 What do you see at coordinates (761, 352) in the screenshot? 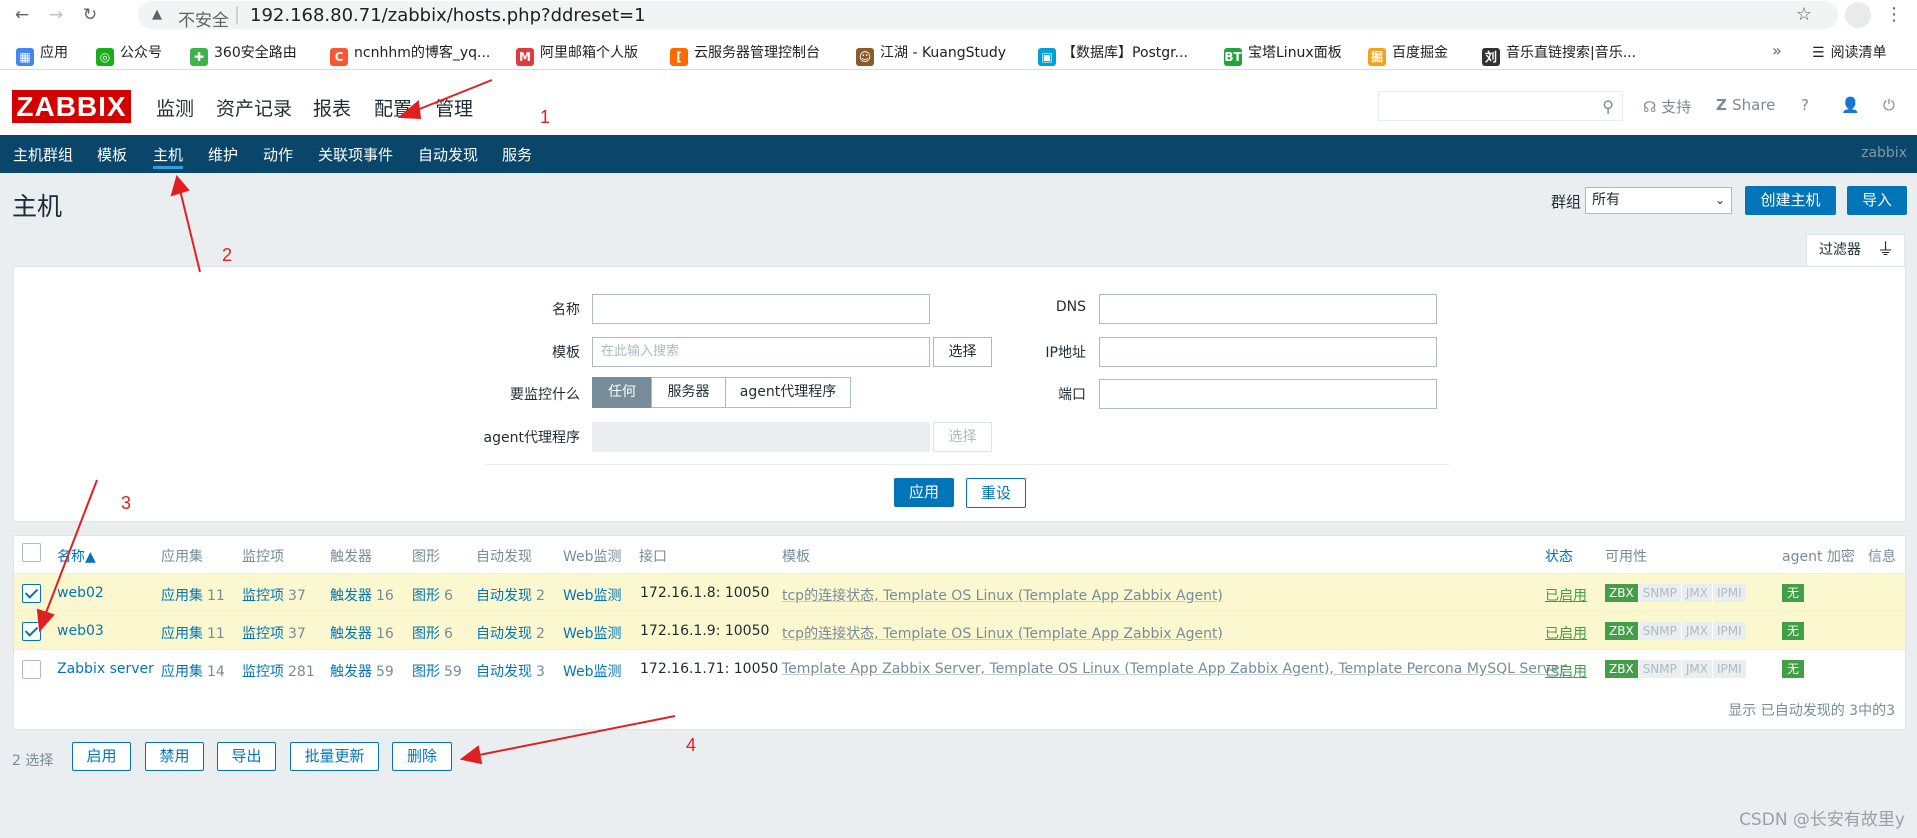
I see `template-search-input: 在此输入搜索` at bounding box center [761, 352].